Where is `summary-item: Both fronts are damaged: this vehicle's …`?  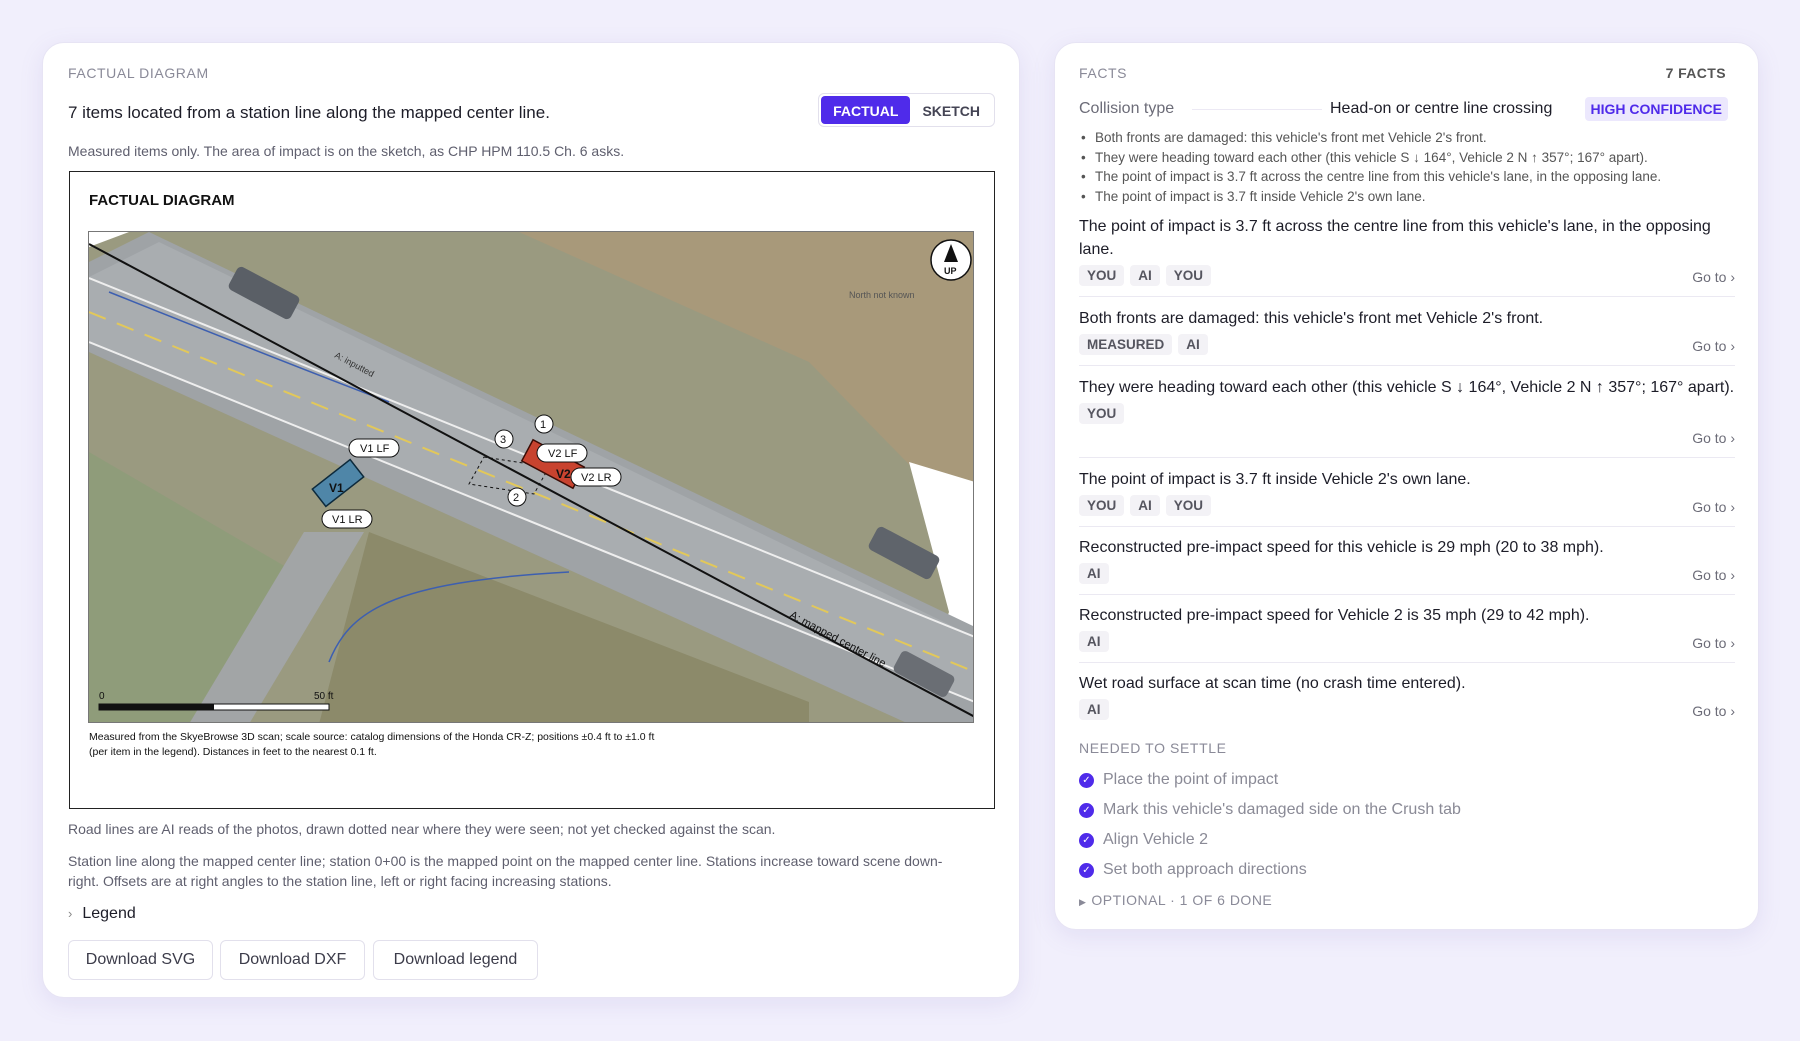 summary-item: Both fronts are damaged: this vehicle's … is located at coordinates (1370, 138).